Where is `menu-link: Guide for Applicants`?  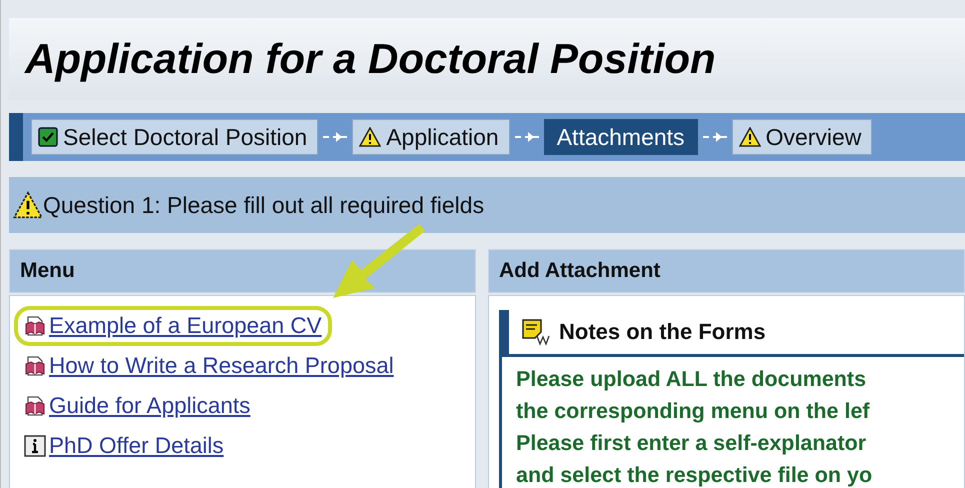
menu-link: Guide for Applicants is located at coordinates (137, 406).